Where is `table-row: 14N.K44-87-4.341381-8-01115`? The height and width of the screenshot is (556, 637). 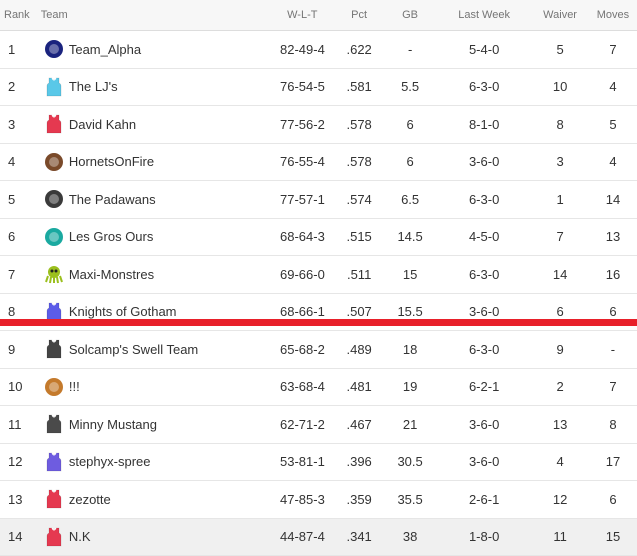
table-row: 14N.K44-87-4.341381-8-01115 is located at coordinates (318, 537).